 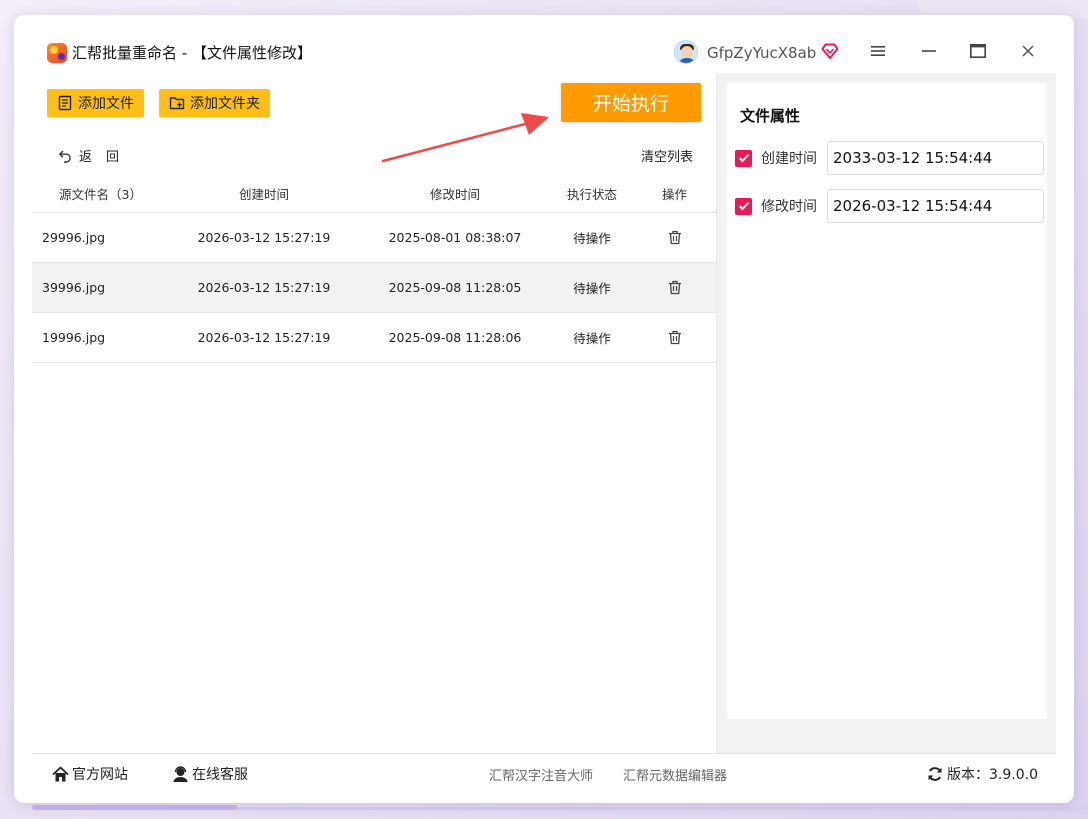 I want to click on footer-bar: 官方网站 在线客服 汇帮汉字注音大师 汇帮元数据编辑器 版本：3.9.0.0, so click(x=544, y=772).